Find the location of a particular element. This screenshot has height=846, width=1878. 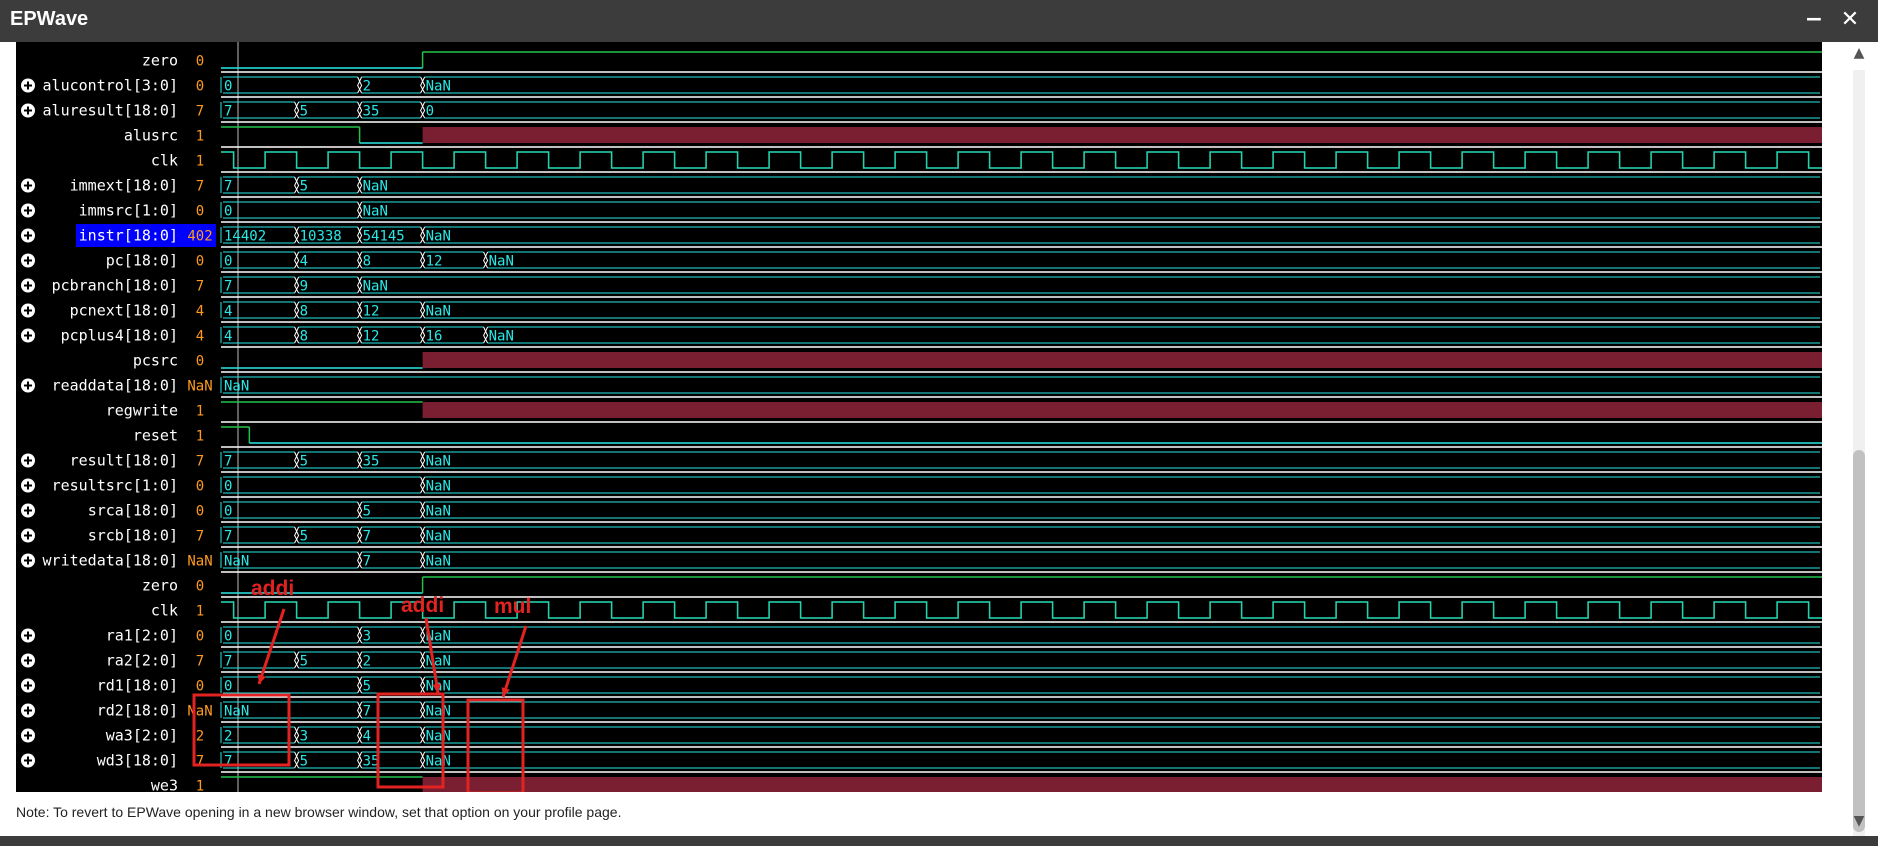

undefined-region is located at coordinates (1122, 360).